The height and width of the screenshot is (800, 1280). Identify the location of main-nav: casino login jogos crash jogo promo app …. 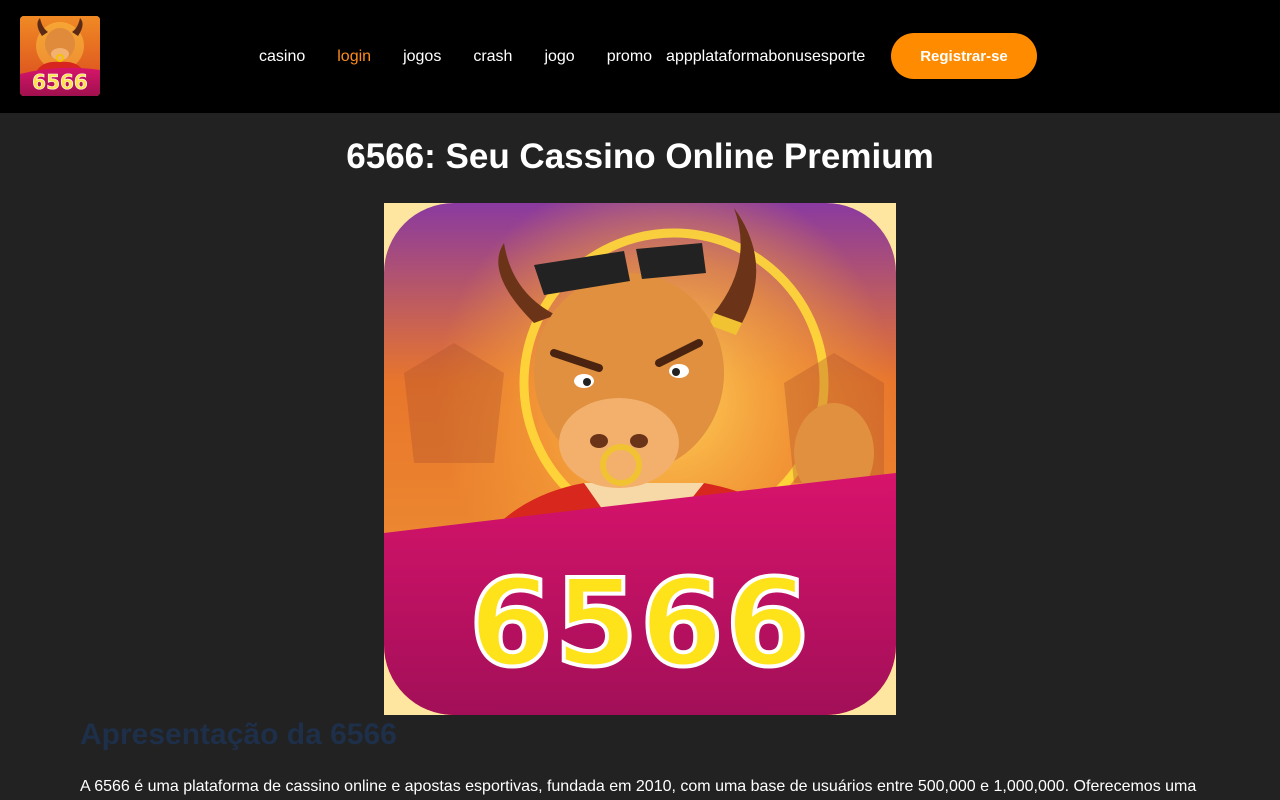
(562, 57).